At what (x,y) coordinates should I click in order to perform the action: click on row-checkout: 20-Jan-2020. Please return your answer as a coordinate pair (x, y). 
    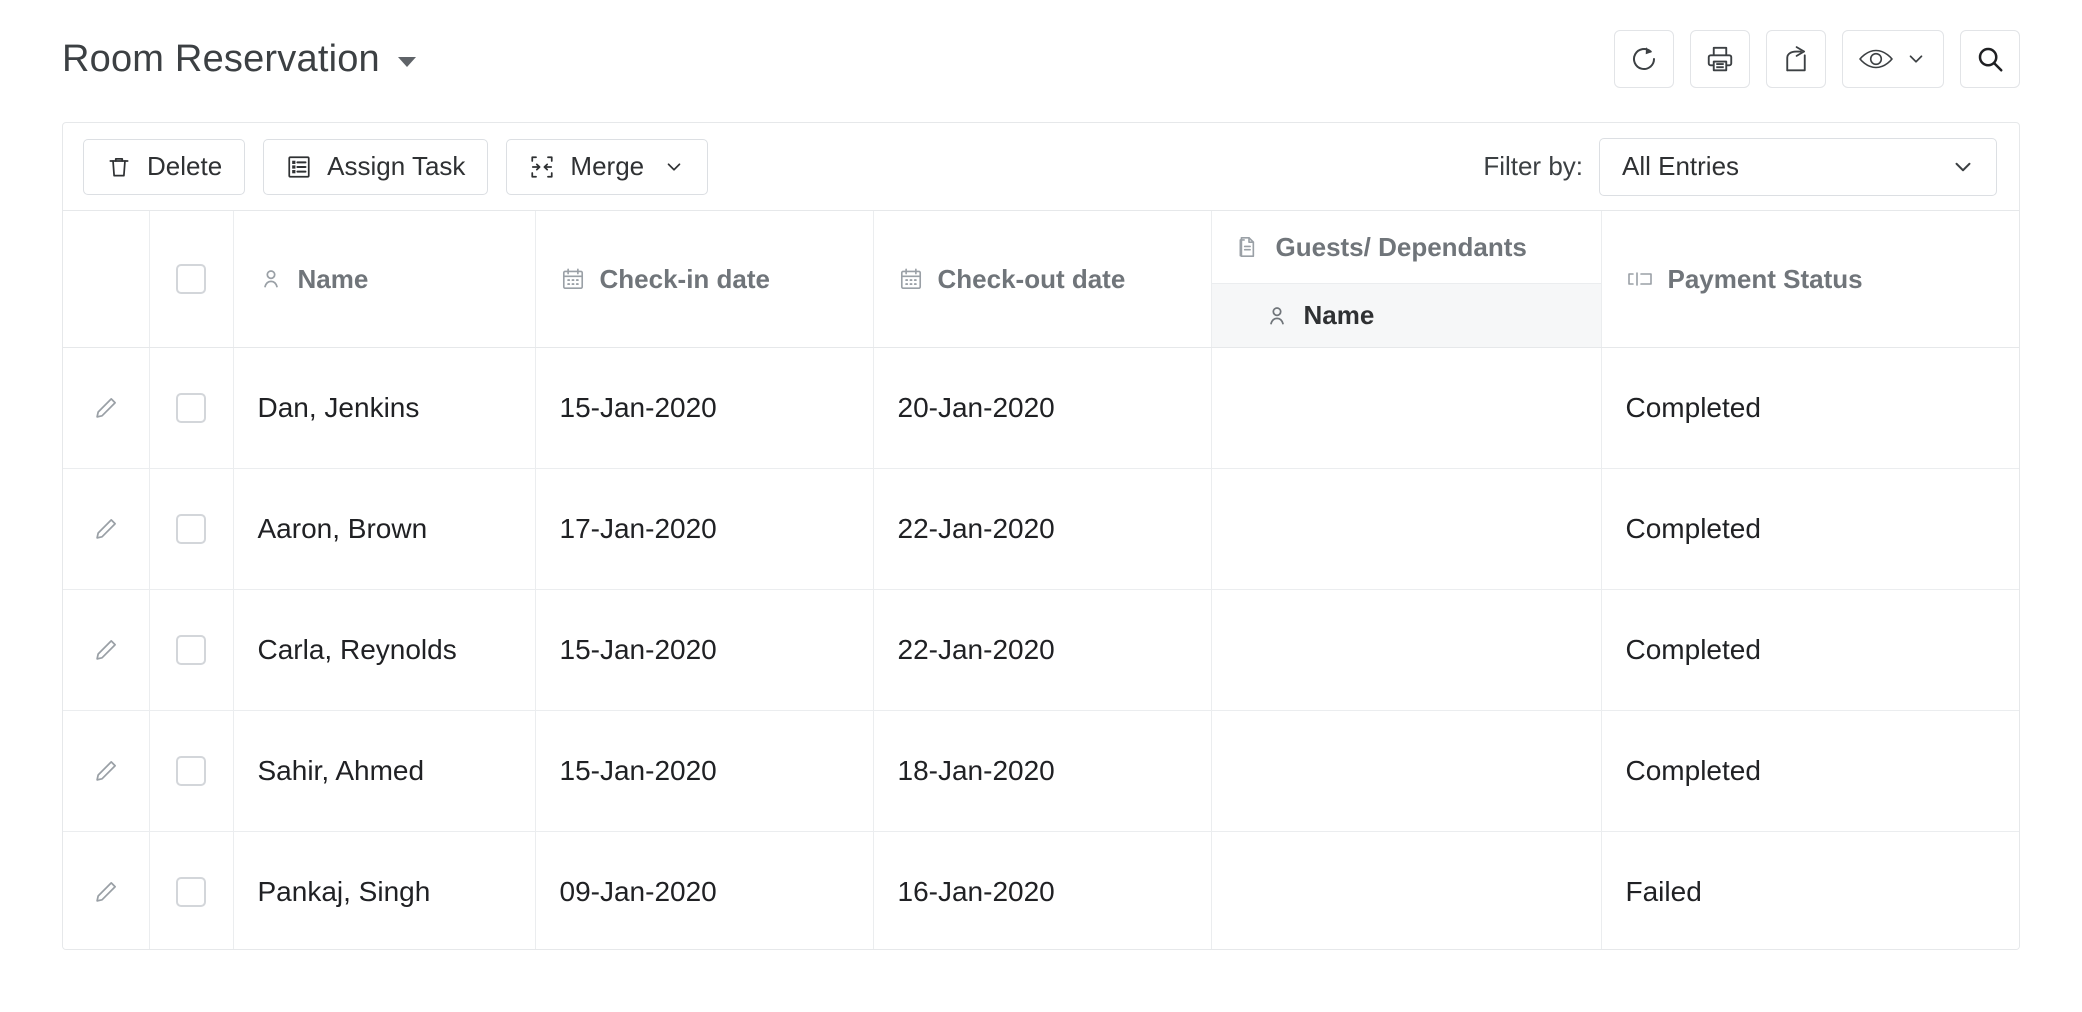
    Looking at the image, I should click on (976, 407).